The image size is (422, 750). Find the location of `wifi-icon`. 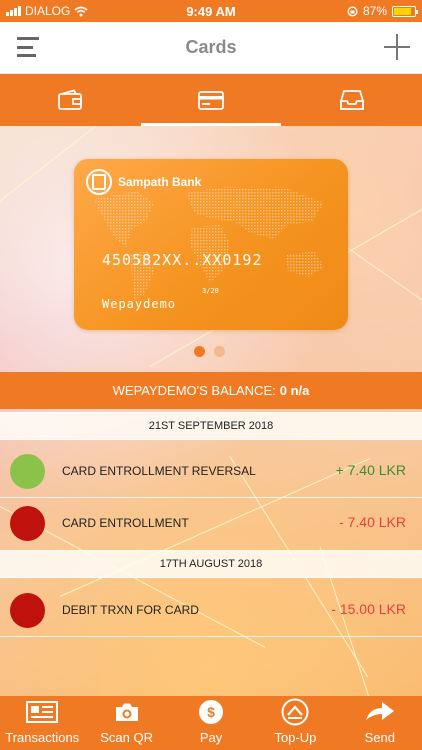

wifi-icon is located at coordinates (81, 11).